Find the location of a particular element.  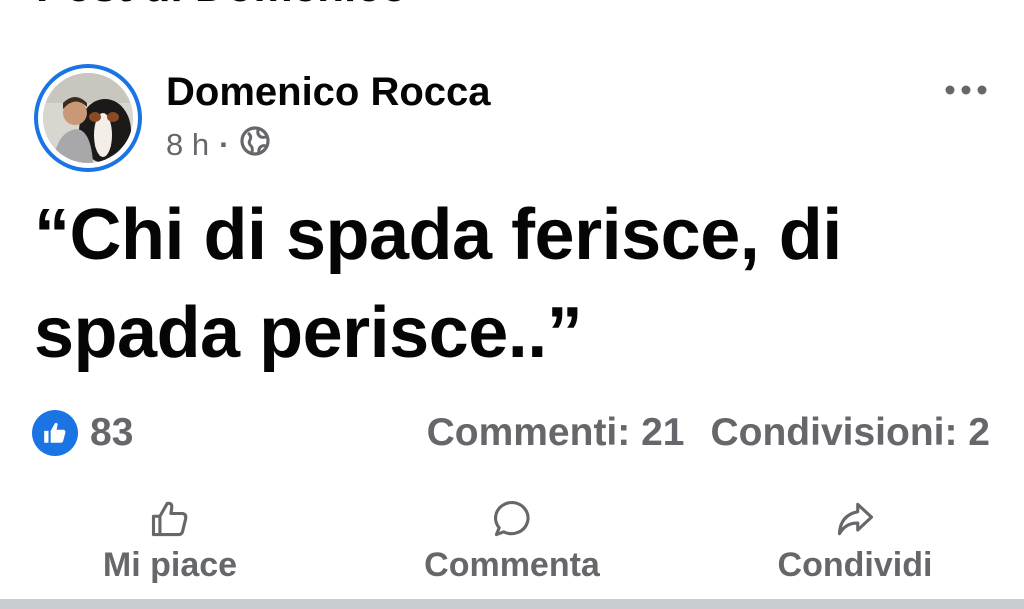

share-button-label: Condividi is located at coordinates (855, 565).